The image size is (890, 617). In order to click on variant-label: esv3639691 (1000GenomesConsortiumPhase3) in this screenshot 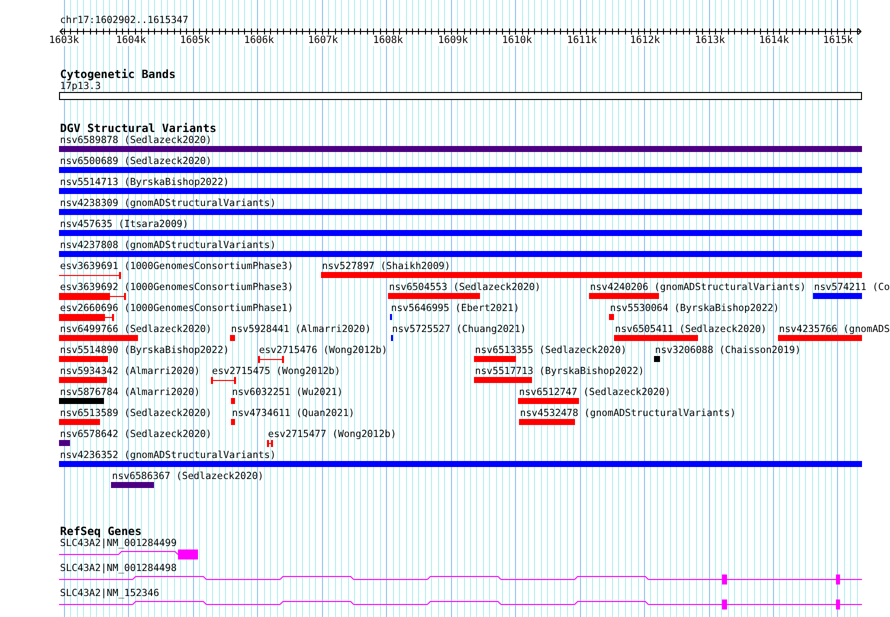, I will do `click(176, 266)`.